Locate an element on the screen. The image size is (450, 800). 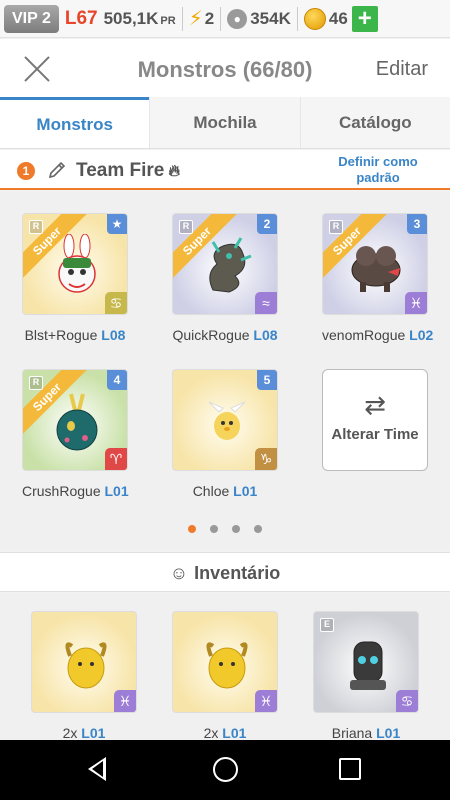
status-bar: VIP 2 L67 505,1K PR ⚡ 2 ● 354K 46 + is located at coordinates (225, 19).